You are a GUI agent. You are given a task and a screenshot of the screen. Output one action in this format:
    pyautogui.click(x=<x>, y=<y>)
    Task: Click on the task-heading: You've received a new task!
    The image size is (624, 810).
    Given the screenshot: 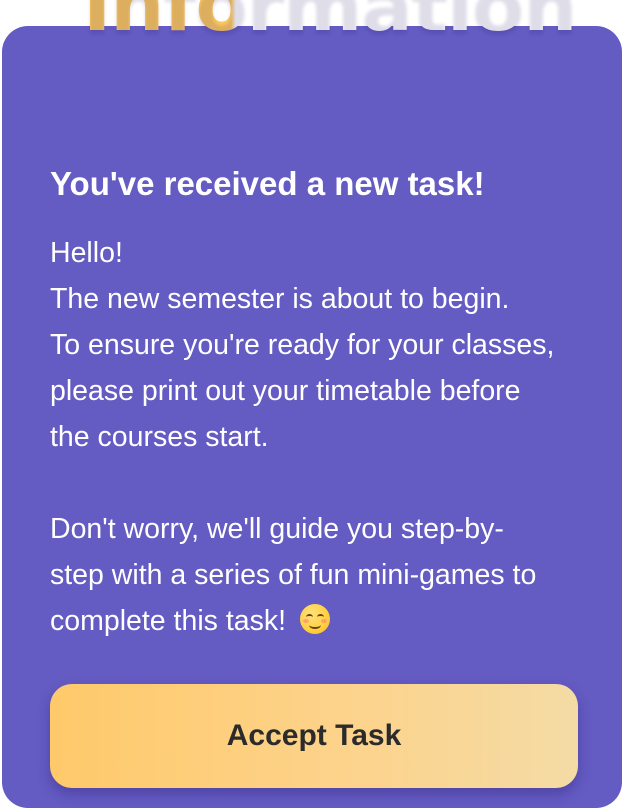 What is the action you would take?
    pyautogui.click(x=267, y=183)
    